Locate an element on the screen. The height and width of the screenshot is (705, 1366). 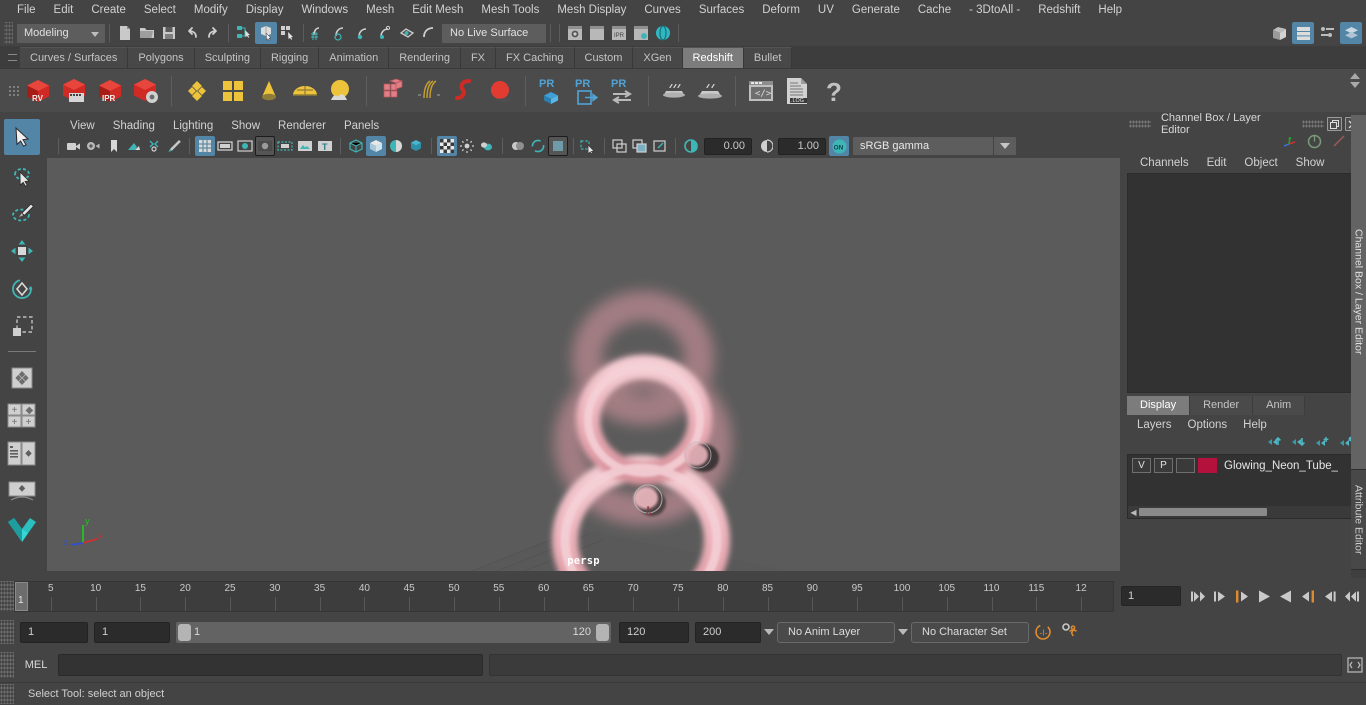
scale-tool-icon is located at coordinates (22, 327).